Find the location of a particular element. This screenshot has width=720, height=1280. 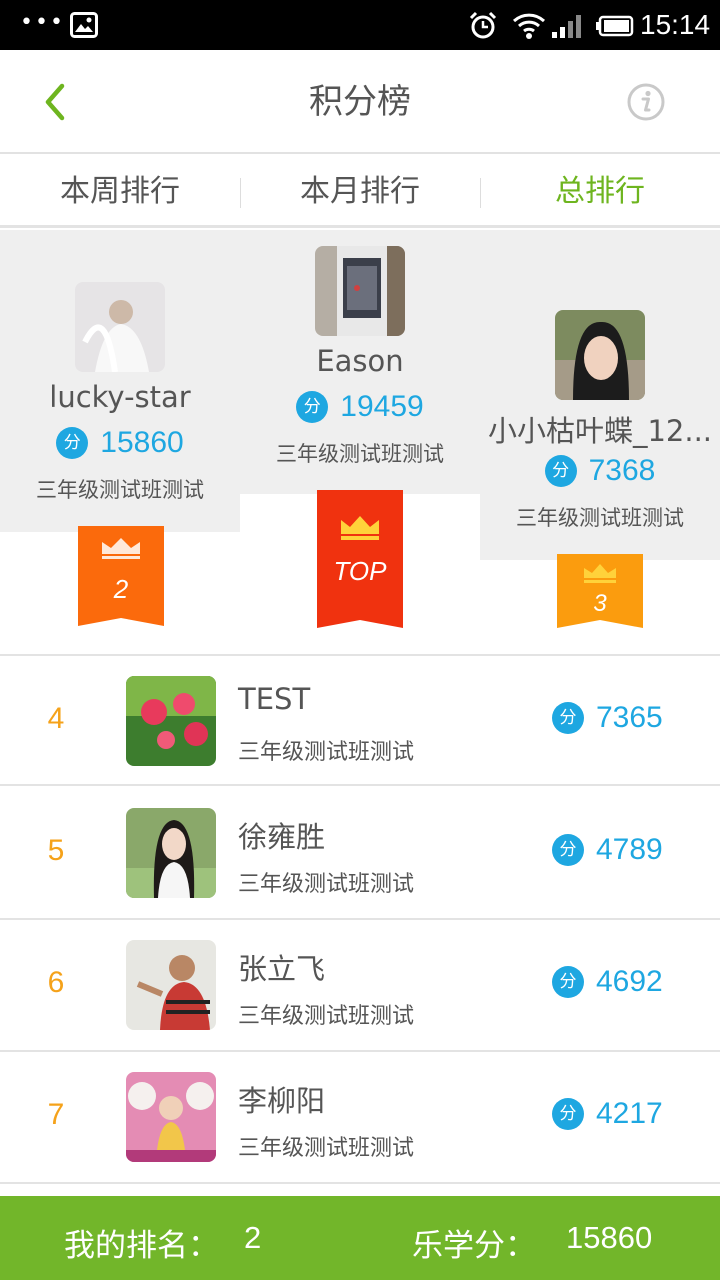

avatar-third-photo is located at coordinates (600, 355).